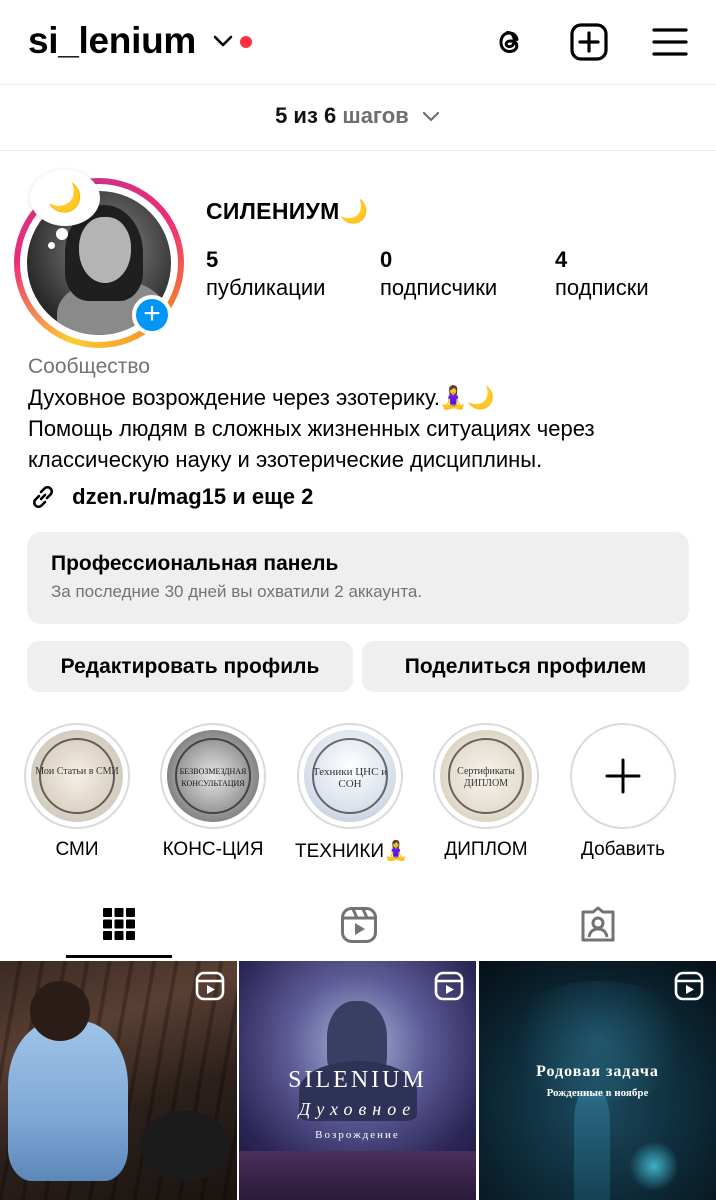 Image resolution: width=716 pixels, height=1200 pixels. Describe the element at coordinates (246, 42) in the screenshot. I see `notification-dot` at that location.